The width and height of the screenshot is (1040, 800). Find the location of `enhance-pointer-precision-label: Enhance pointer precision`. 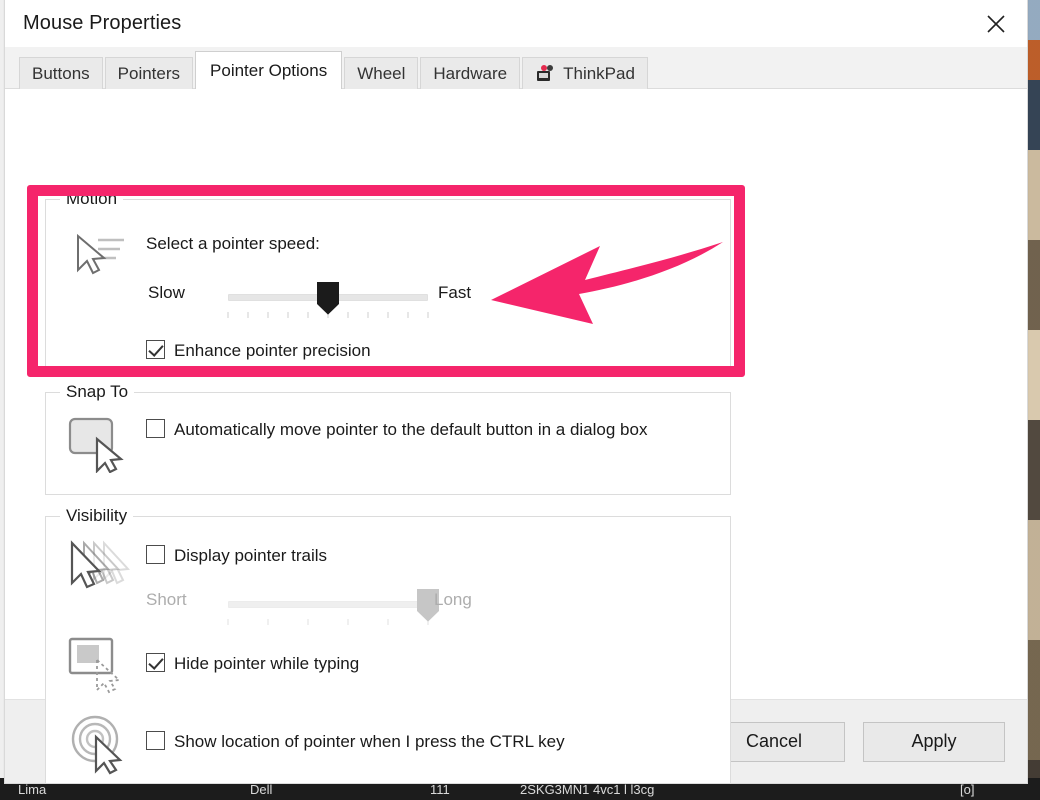

enhance-pointer-precision-label: Enhance pointer precision is located at coordinates (272, 350).